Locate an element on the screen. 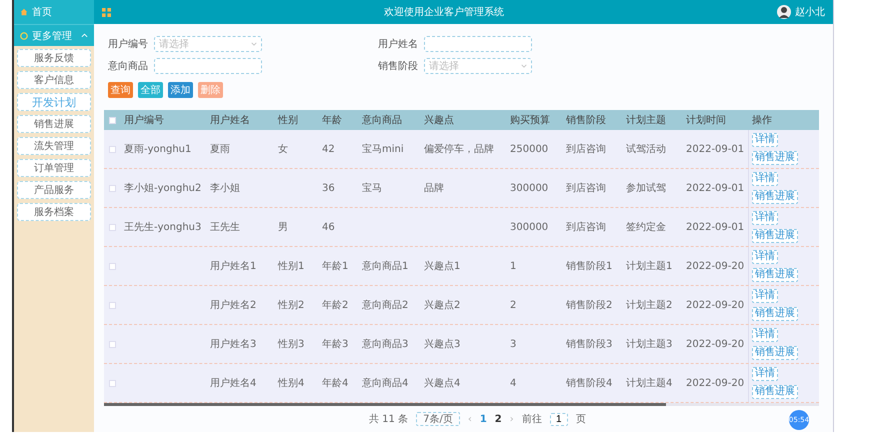 Image resolution: width=877 pixels, height=440 pixels. column-header: 计划时间 is located at coordinates (706, 120).